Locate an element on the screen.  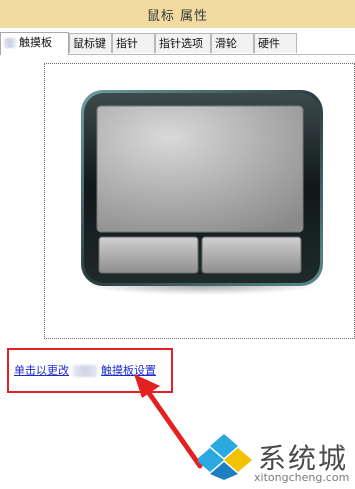
tab-buttons: 鼠标键 is located at coordinates (90, 43).